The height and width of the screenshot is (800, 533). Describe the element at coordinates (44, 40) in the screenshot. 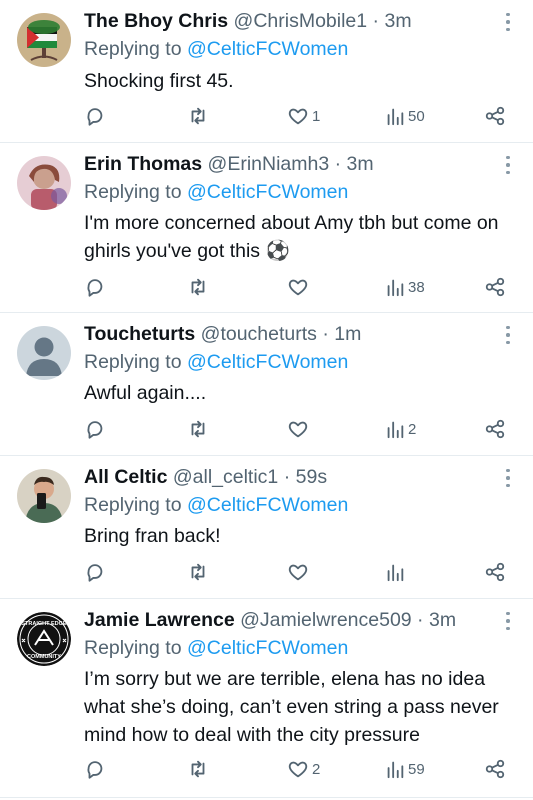

I see `palestine-flag-tree-avatar` at that location.